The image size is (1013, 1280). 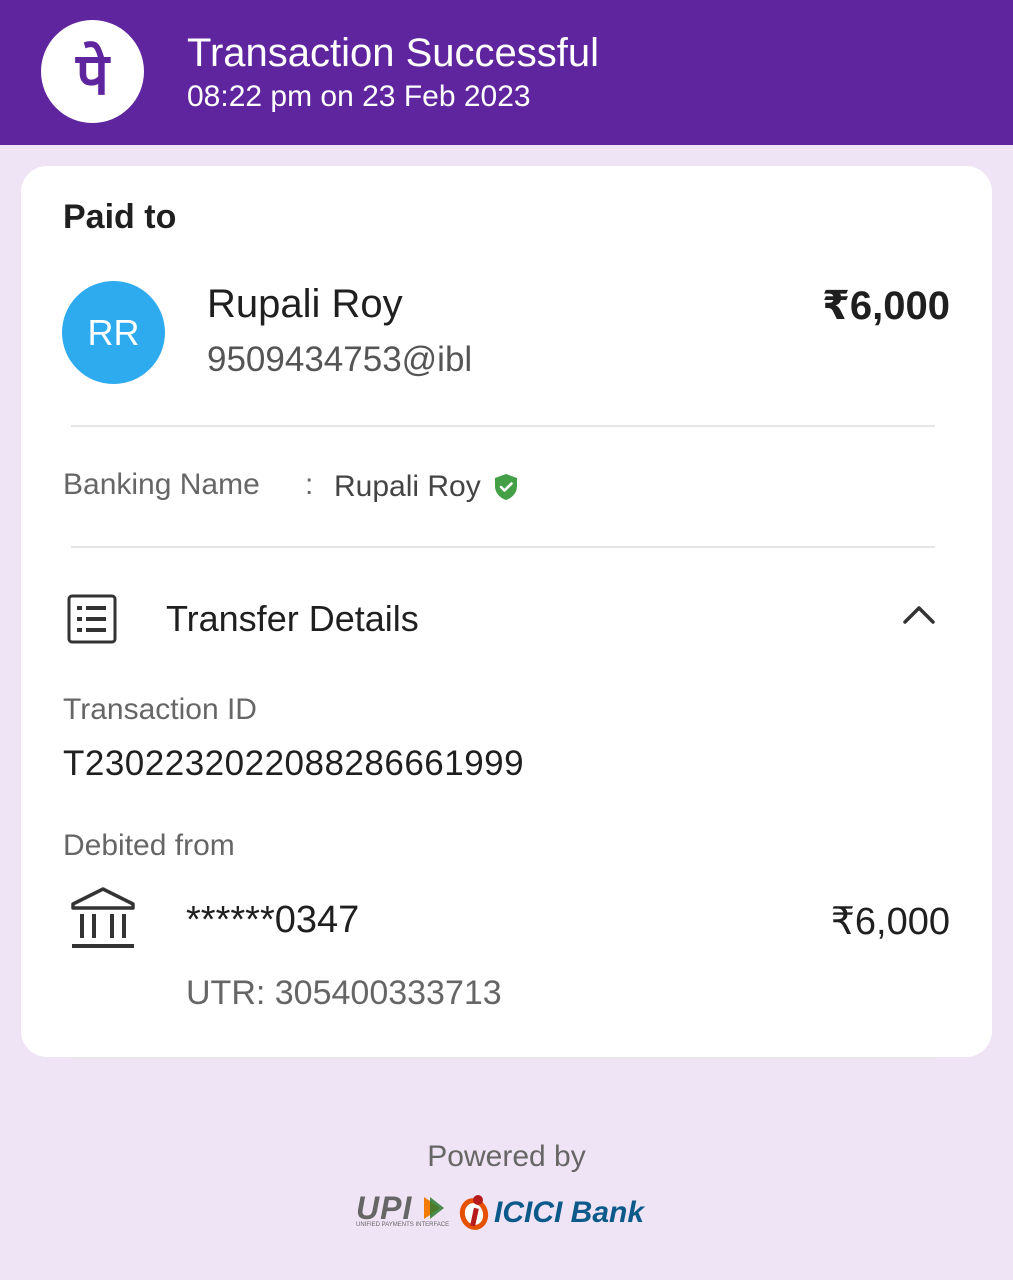 What do you see at coordinates (886, 306) in the screenshot?
I see `paid-amount: ₹6,000` at bounding box center [886, 306].